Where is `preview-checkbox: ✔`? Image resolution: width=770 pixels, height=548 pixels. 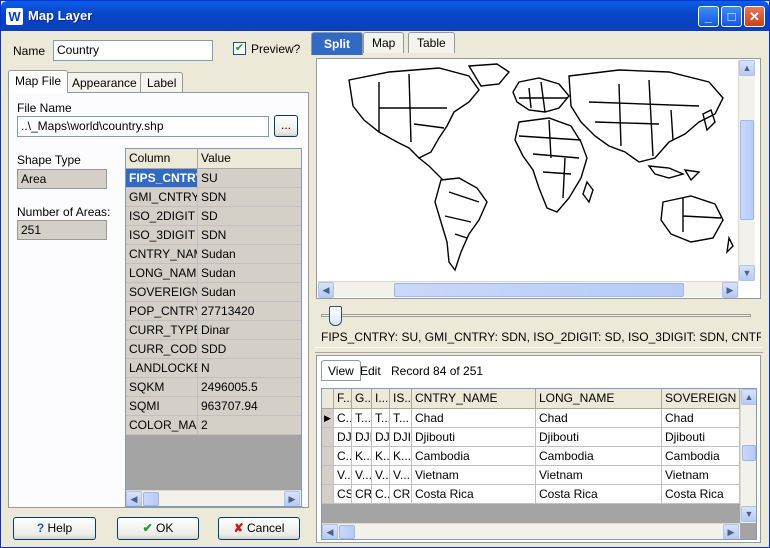
preview-checkbox: ✔ is located at coordinates (239, 48).